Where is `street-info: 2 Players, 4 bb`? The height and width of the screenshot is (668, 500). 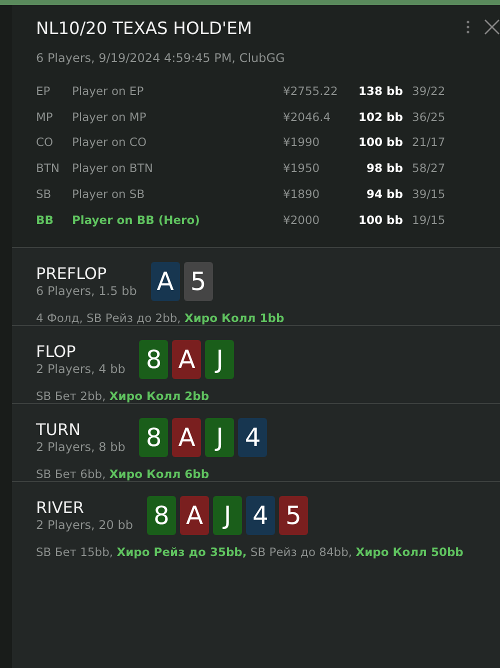 street-info: 2 Players, 4 bb is located at coordinates (81, 369).